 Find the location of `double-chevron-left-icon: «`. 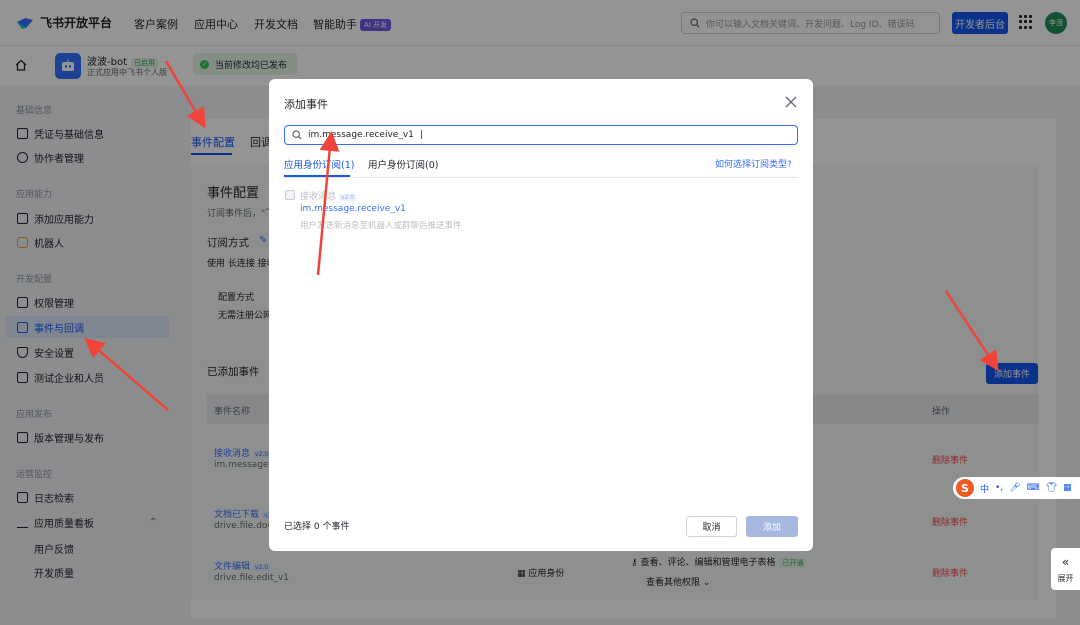

double-chevron-left-icon: « is located at coordinates (1065, 561).